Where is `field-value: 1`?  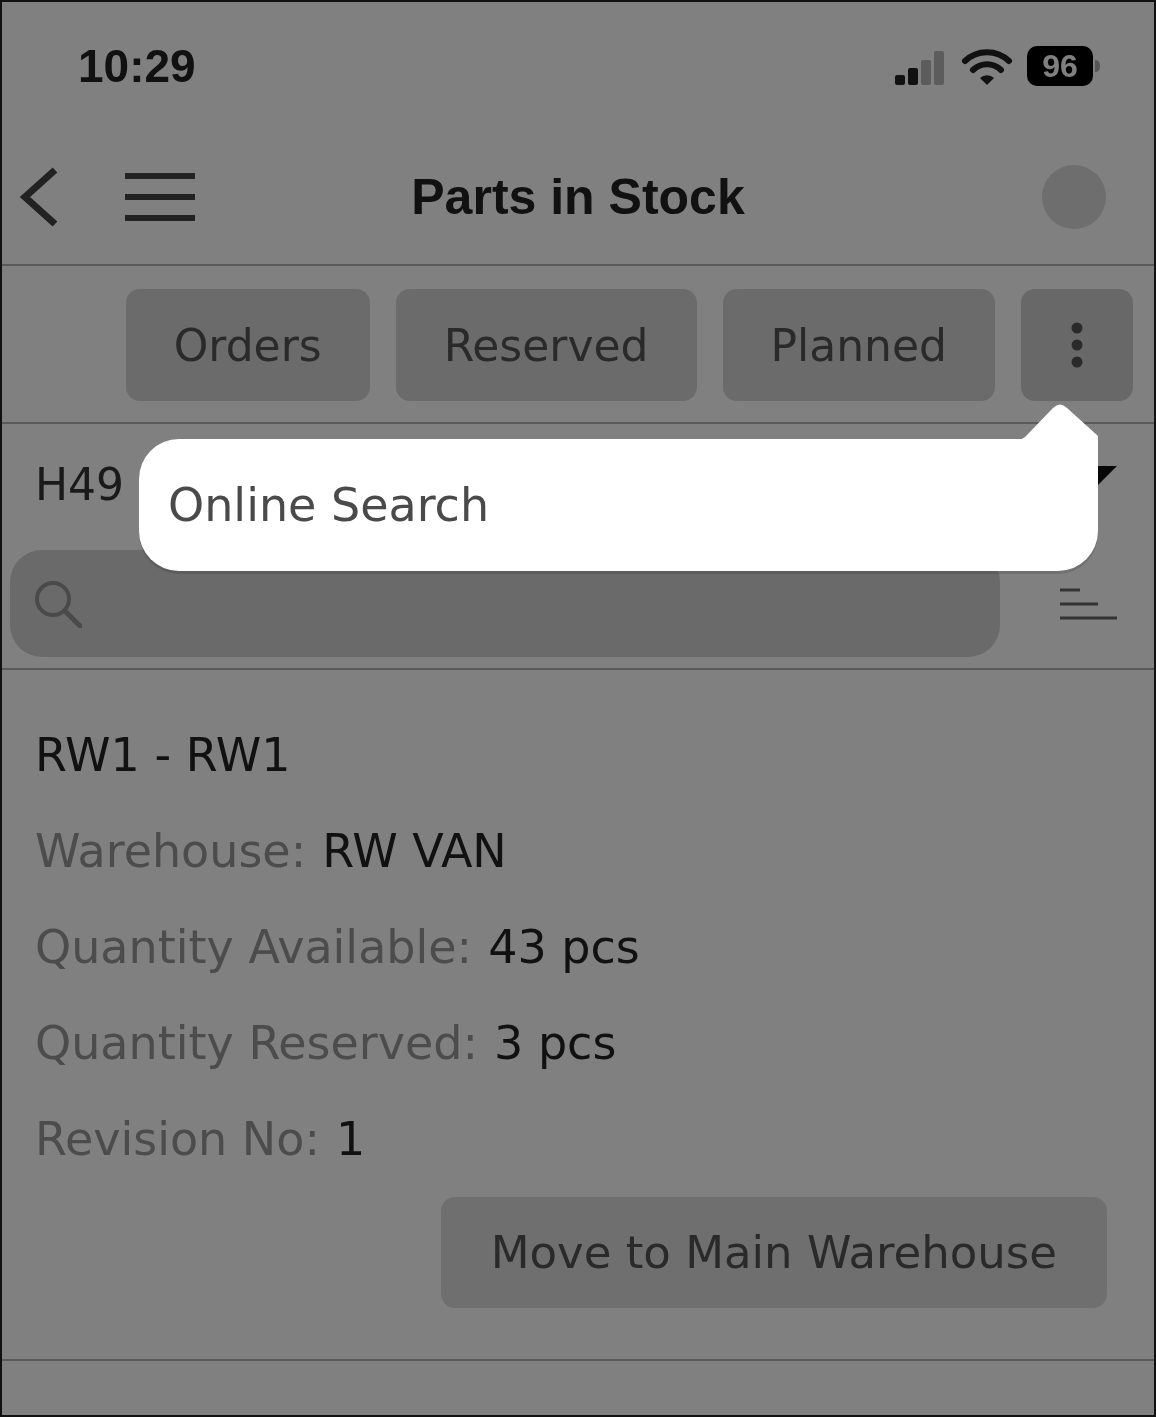
field-value: 1 is located at coordinates (350, 1139).